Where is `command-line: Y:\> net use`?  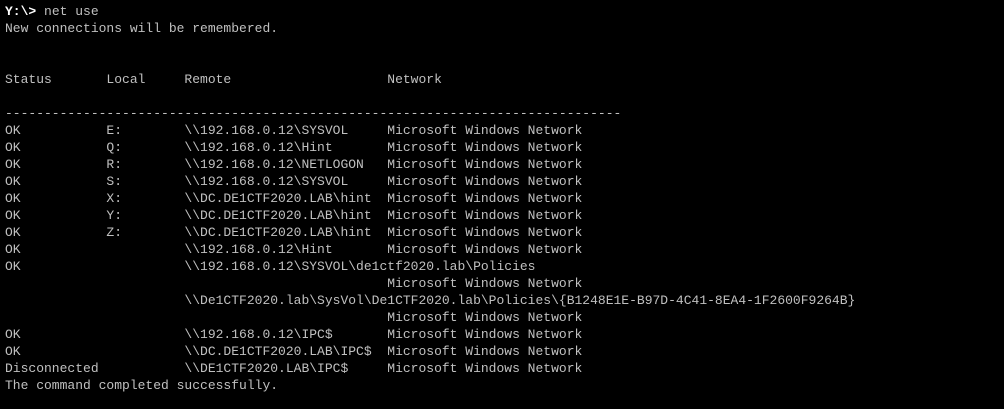 command-line: Y:\> net use is located at coordinates (504, 11).